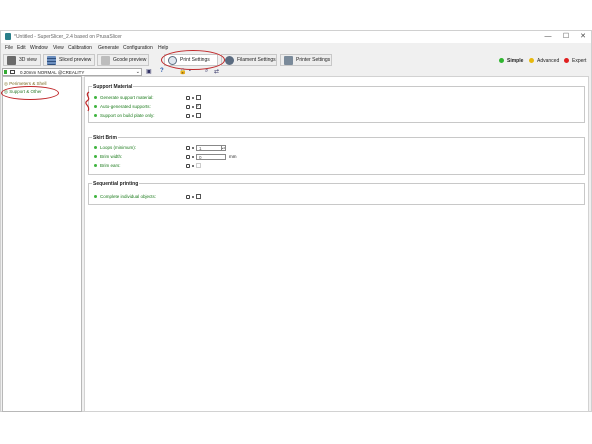 The image size is (592, 444). I want to click on tab-filament-settings: Filament Settings, so click(249, 60).